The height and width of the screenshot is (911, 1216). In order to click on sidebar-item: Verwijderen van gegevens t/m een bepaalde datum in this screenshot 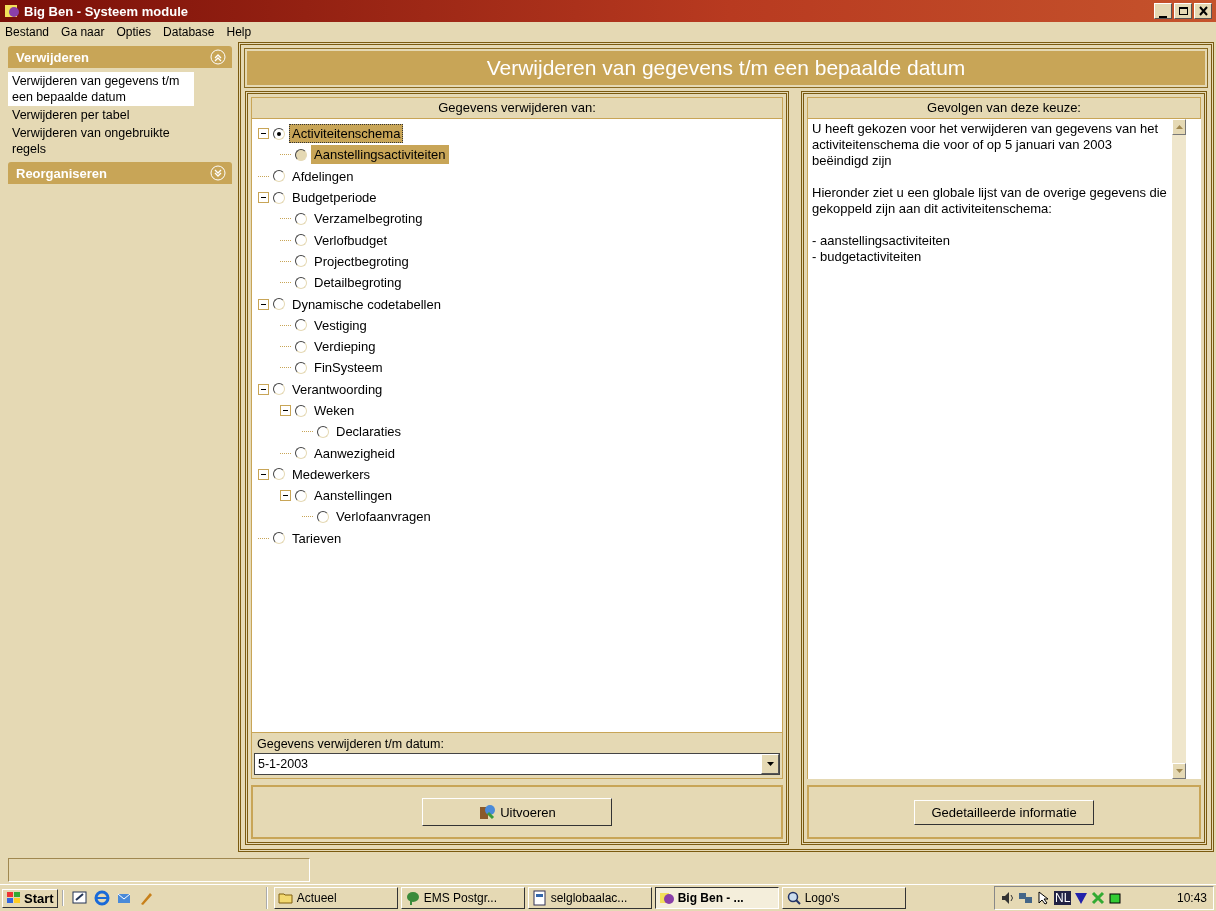, I will do `click(101, 89)`.